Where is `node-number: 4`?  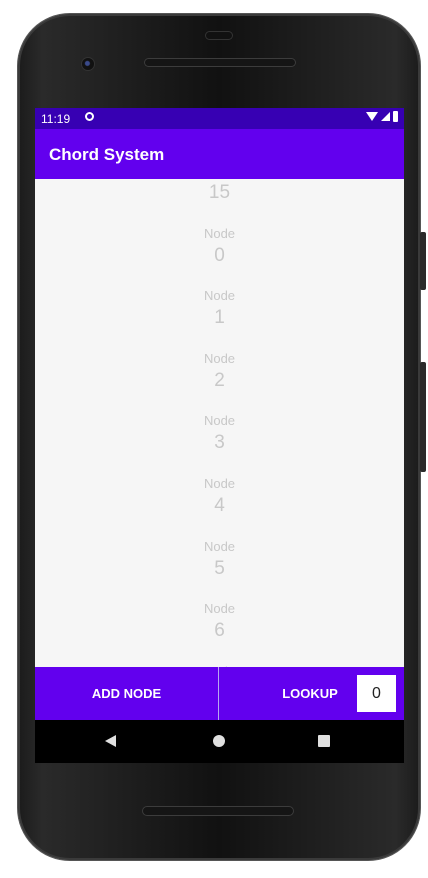
node-number: 4 is located at coordinates (219, 505).